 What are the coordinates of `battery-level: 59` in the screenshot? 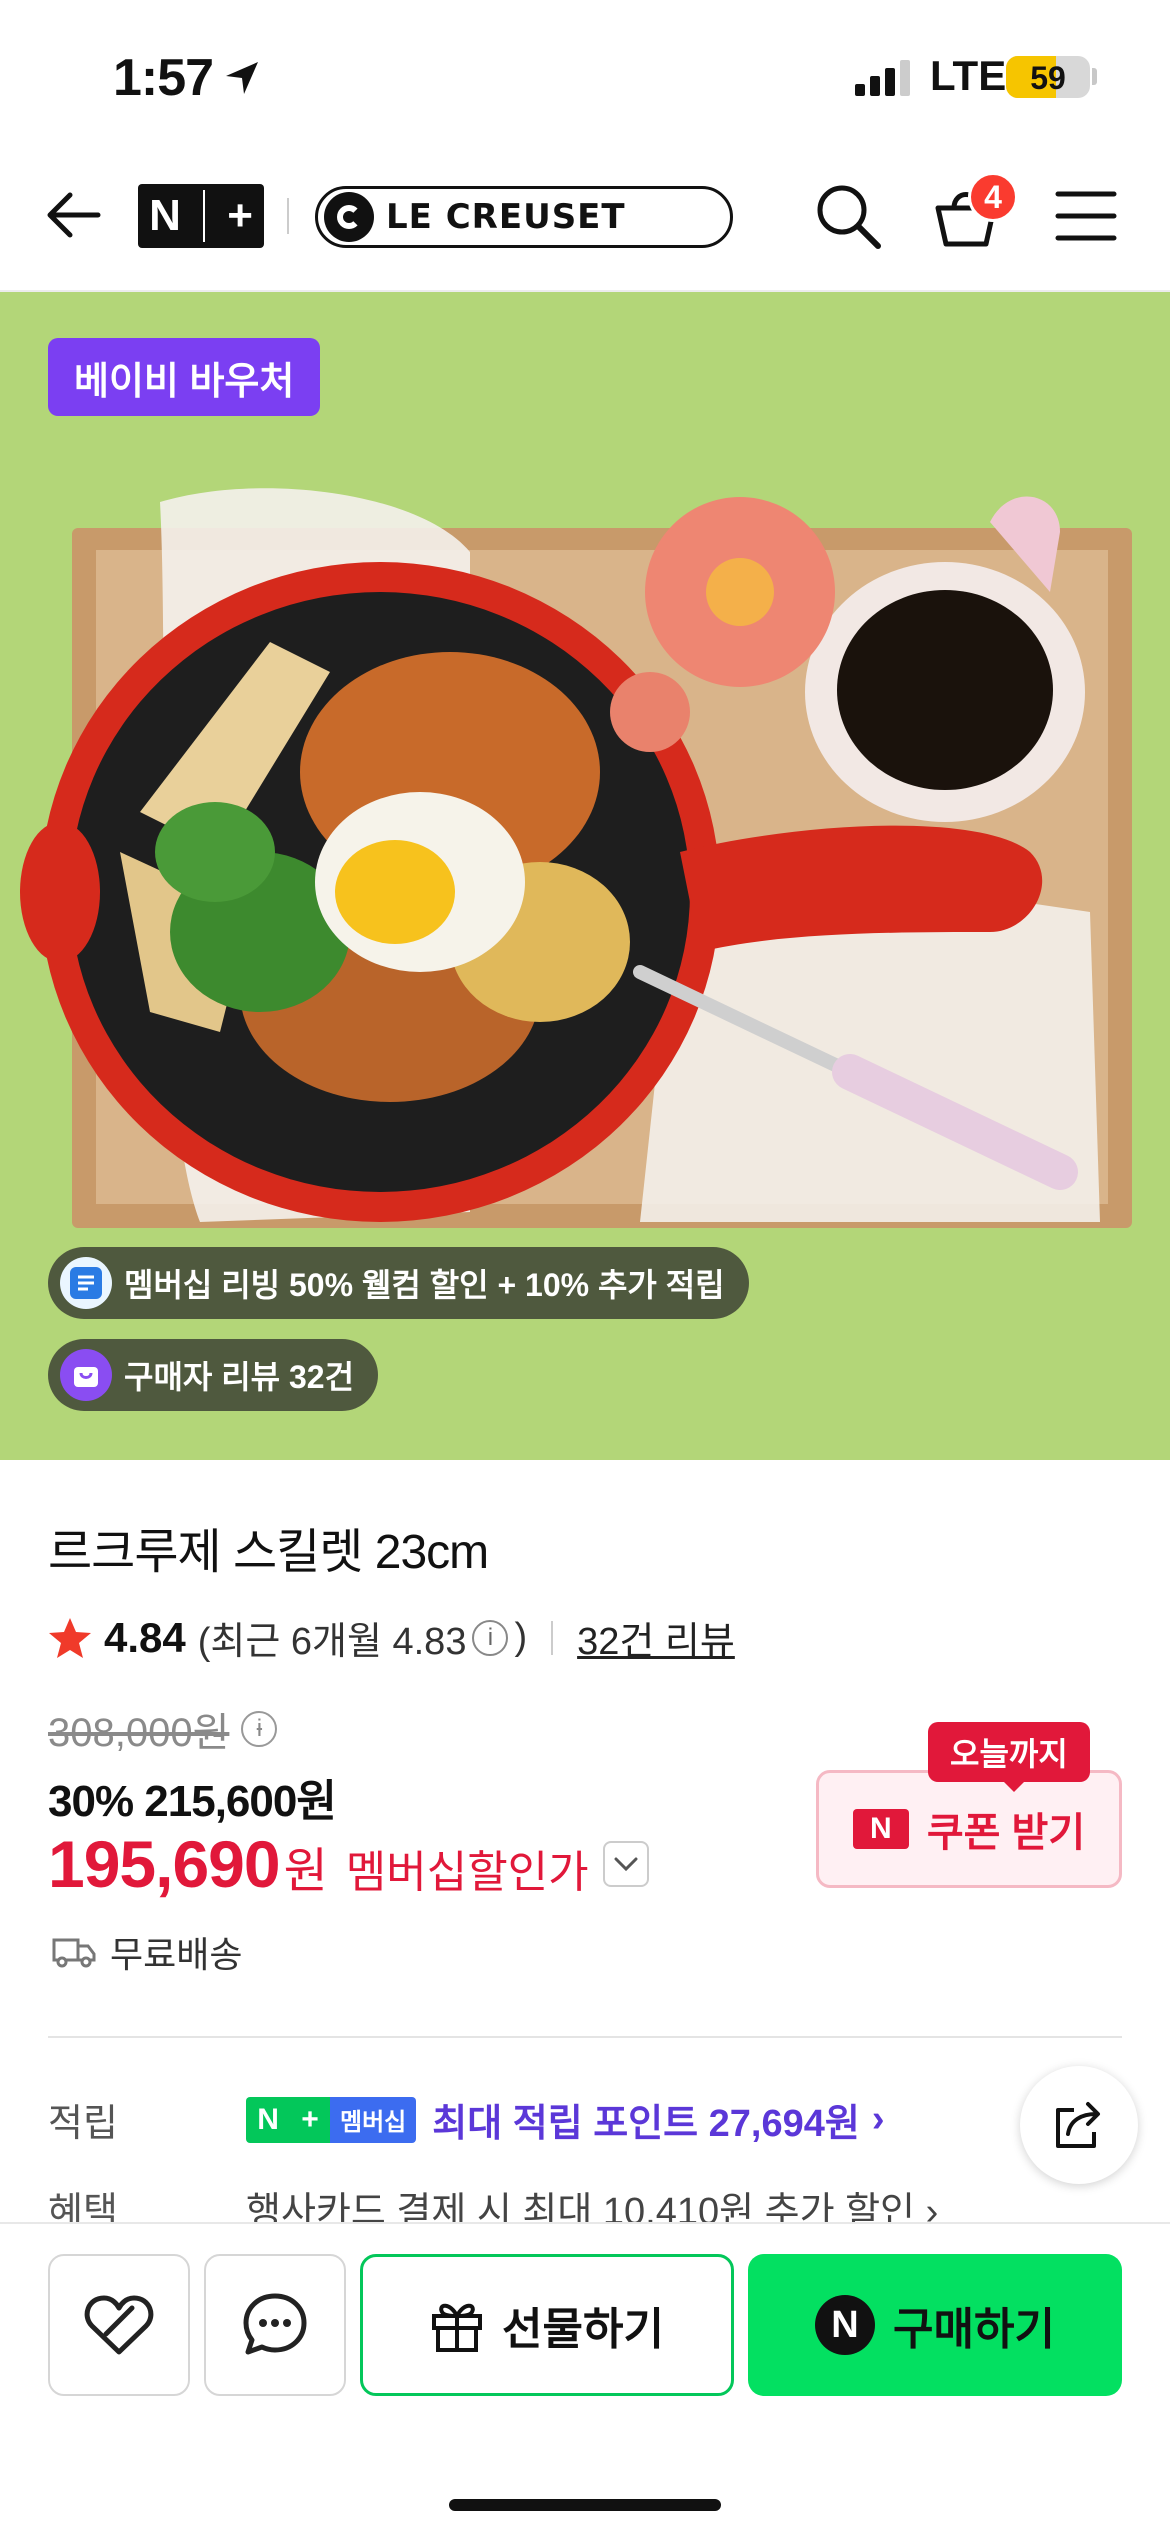 It's located at (1048, 78).